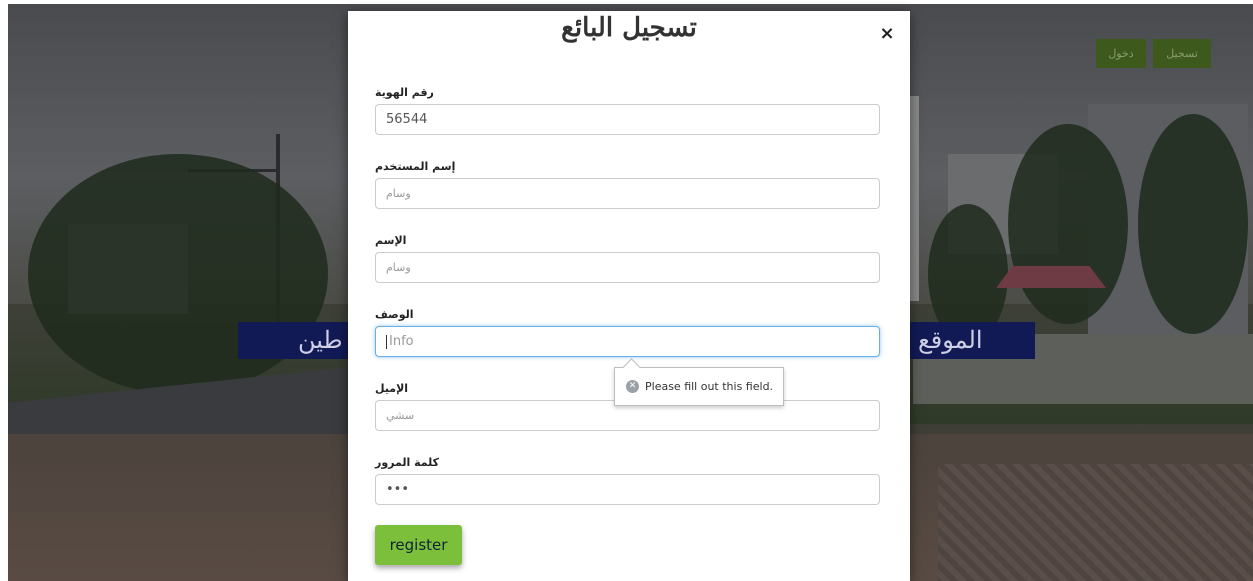  I want to click on hero-banner-left: طين, so click(293, 340).